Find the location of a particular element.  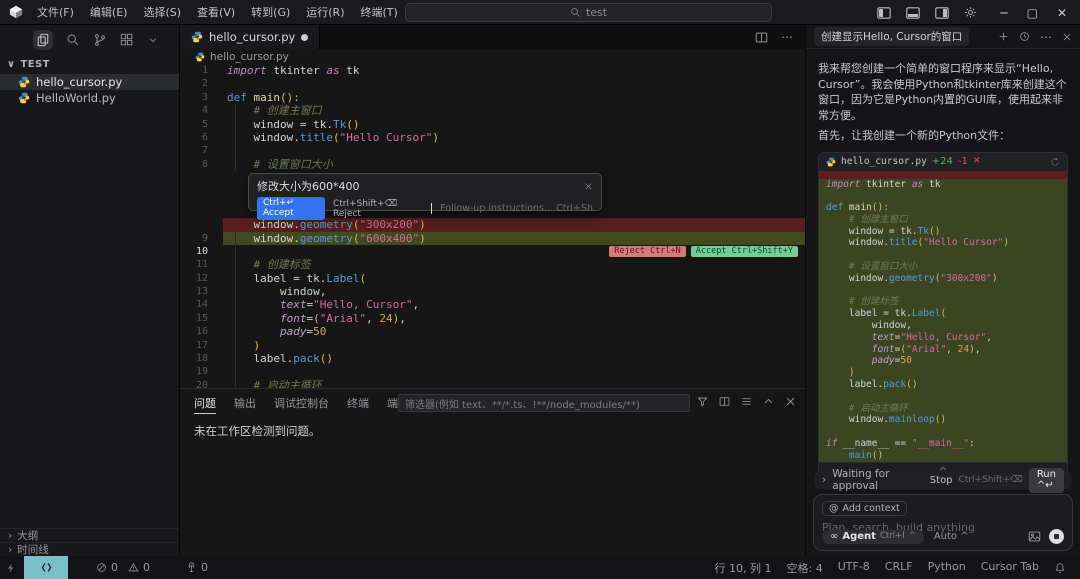

minimize-button: ─ is located at coordinates (1003, 13).